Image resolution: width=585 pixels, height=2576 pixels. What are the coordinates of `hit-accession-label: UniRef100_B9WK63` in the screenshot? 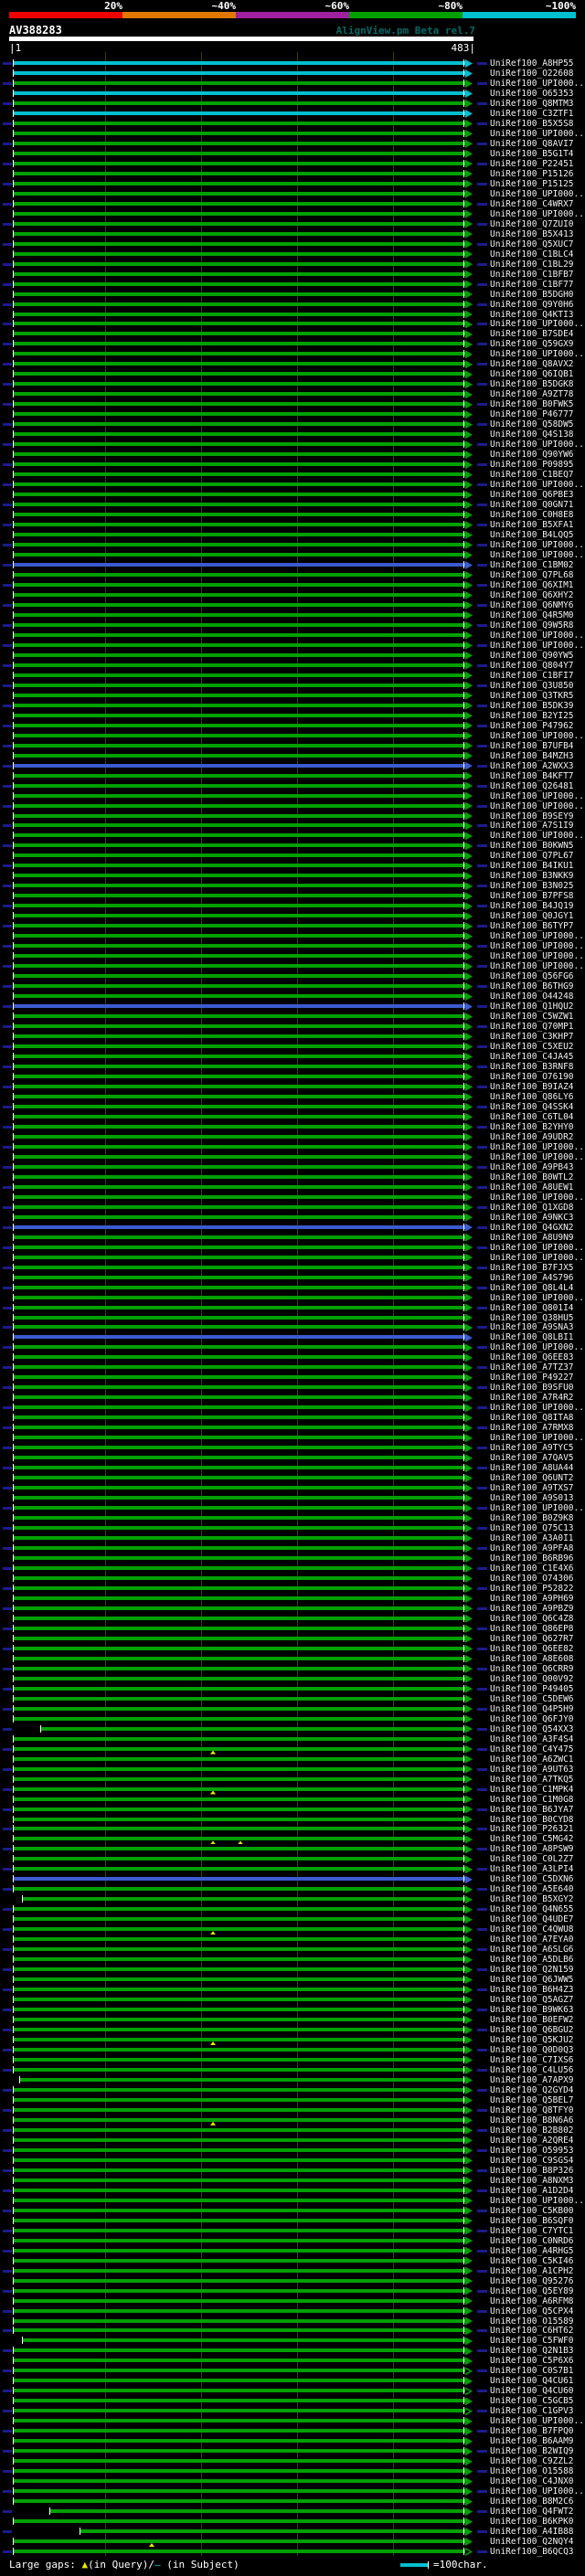 It's located at (532, 2010).